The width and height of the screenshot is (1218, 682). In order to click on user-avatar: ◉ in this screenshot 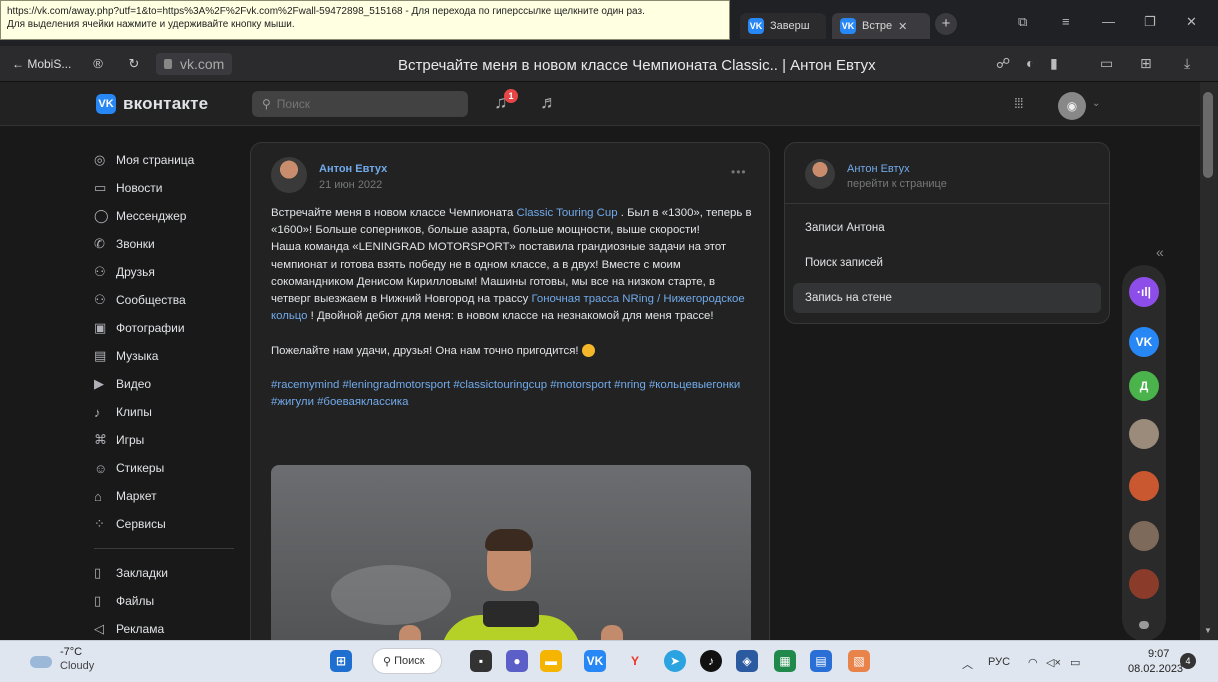, I will do `click(1072, 106)`.